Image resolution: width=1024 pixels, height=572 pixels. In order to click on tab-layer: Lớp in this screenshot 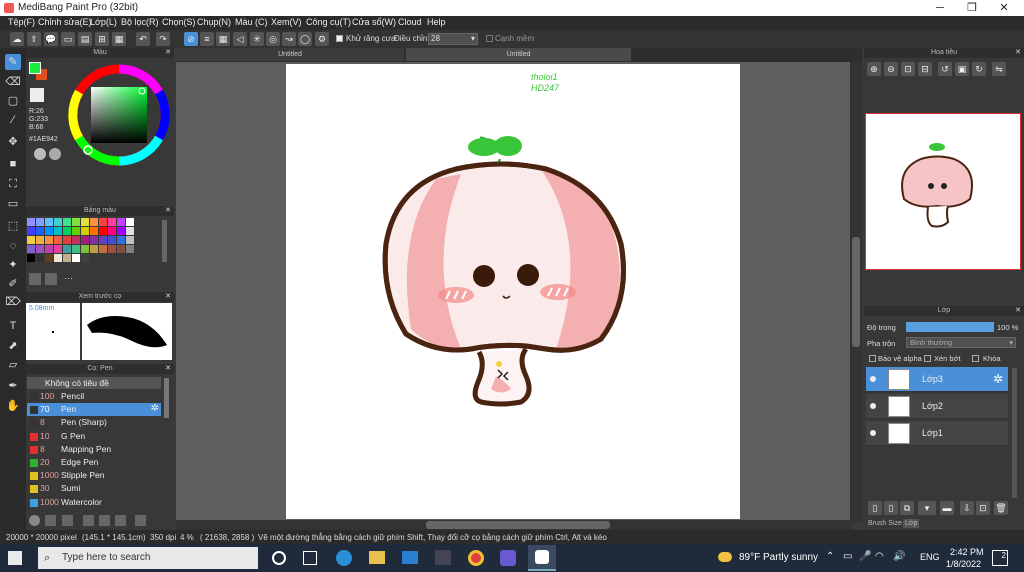, I will do `click(911, 523)`.